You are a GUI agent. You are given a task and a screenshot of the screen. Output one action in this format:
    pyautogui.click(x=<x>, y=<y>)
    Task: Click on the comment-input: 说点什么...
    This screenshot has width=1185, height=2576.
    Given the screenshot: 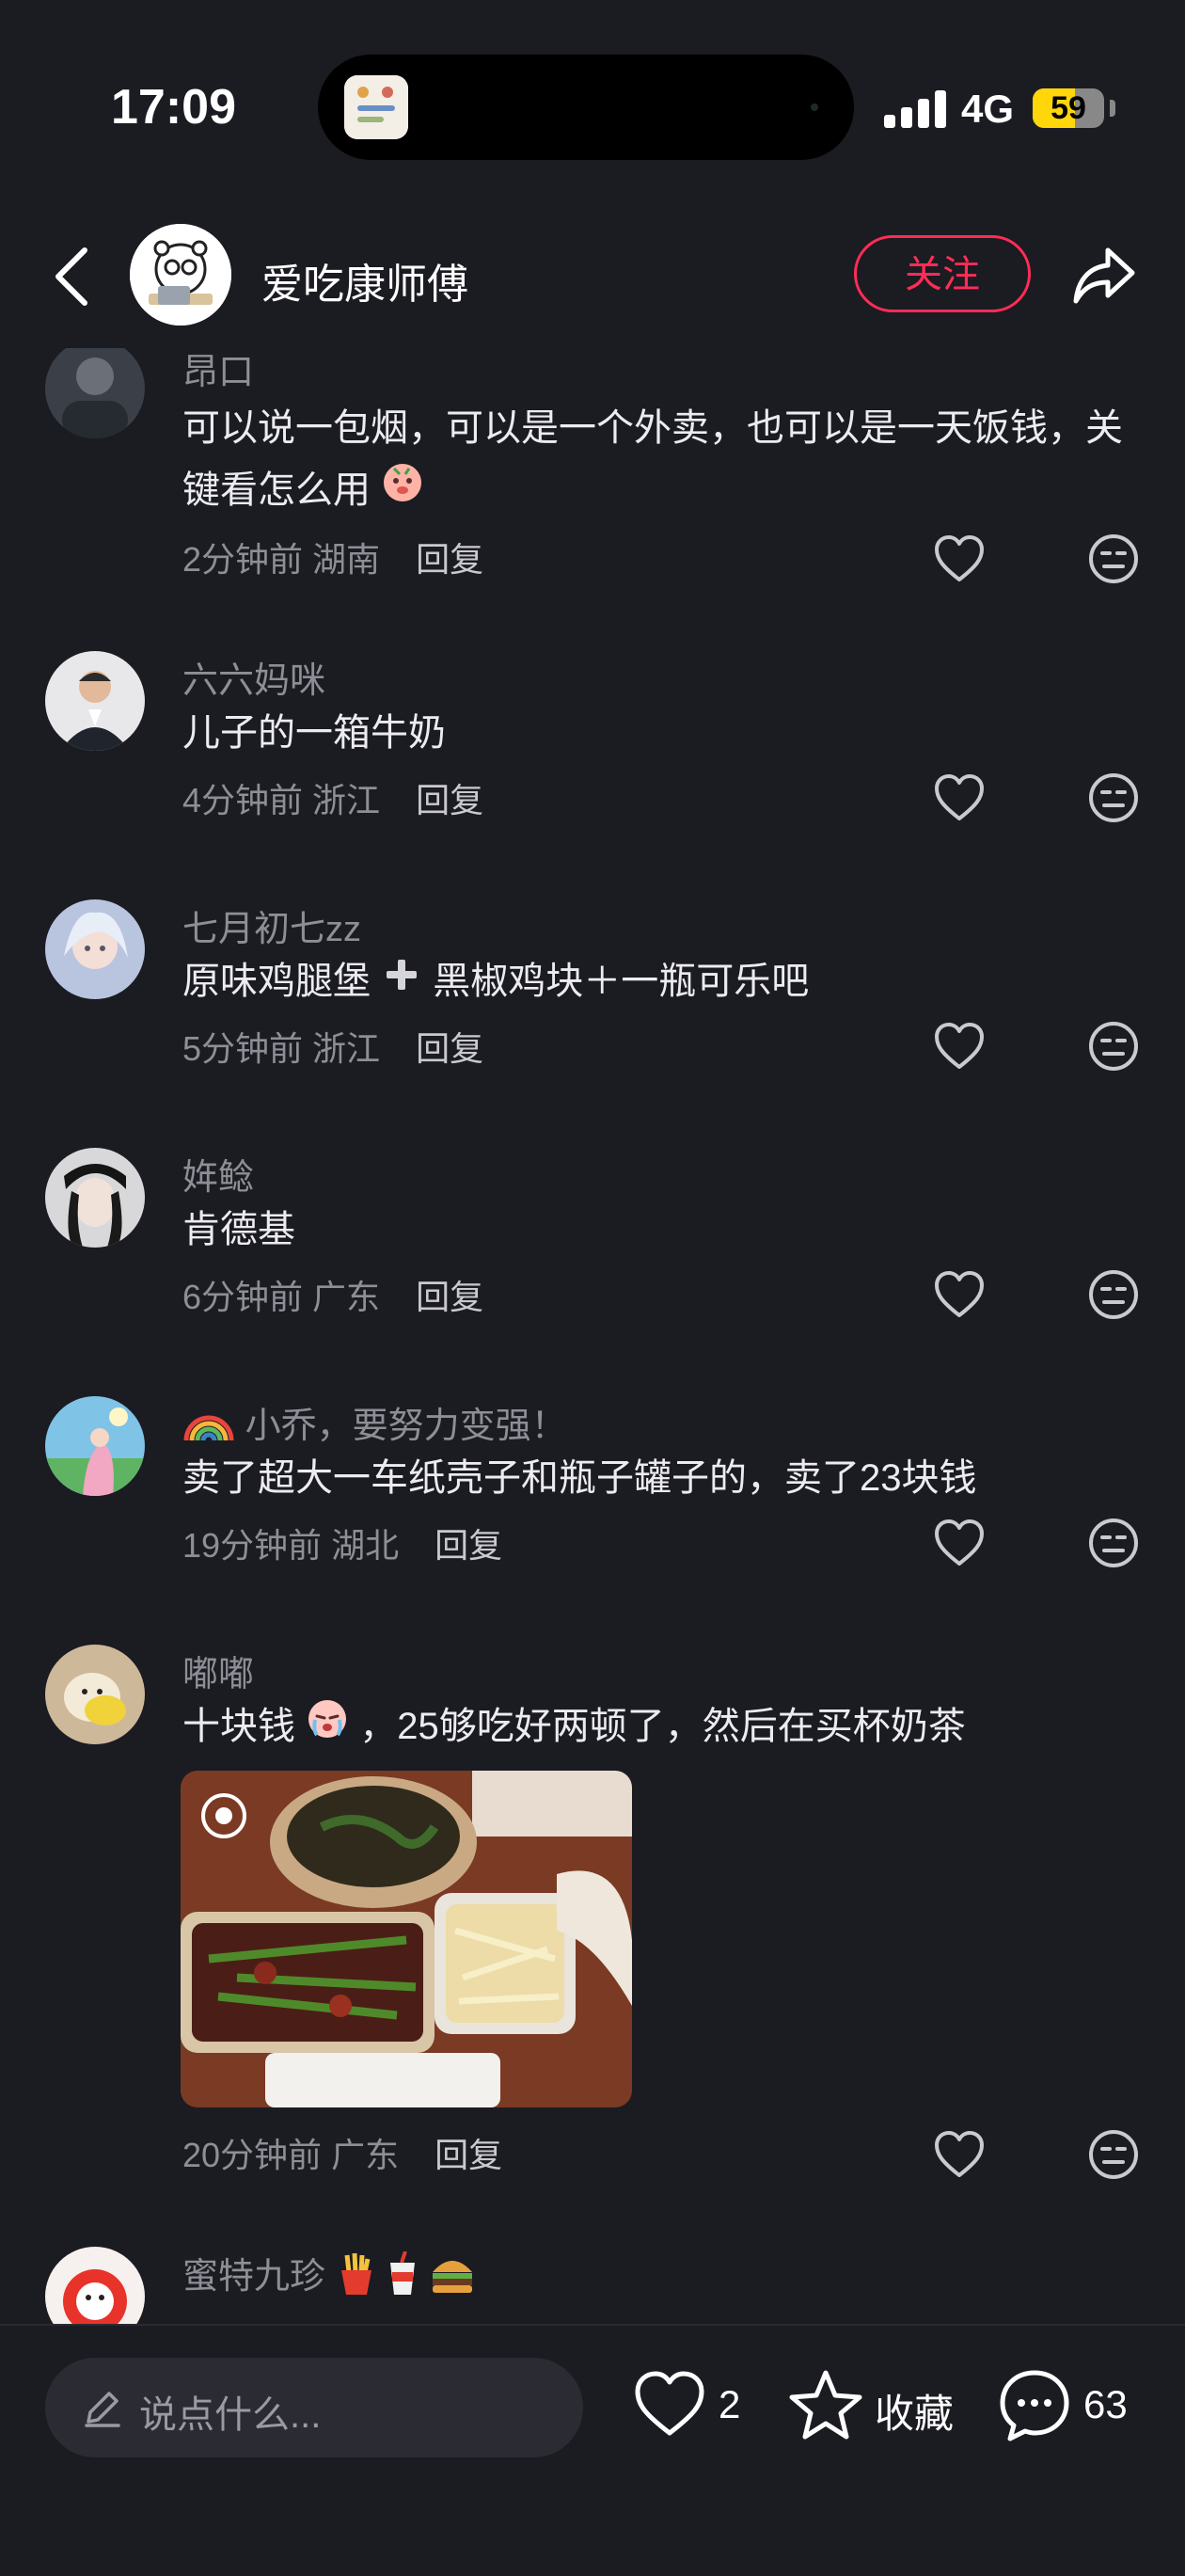 What is the action you would take?
    pyautogui.click(x=314, y=2407)
    